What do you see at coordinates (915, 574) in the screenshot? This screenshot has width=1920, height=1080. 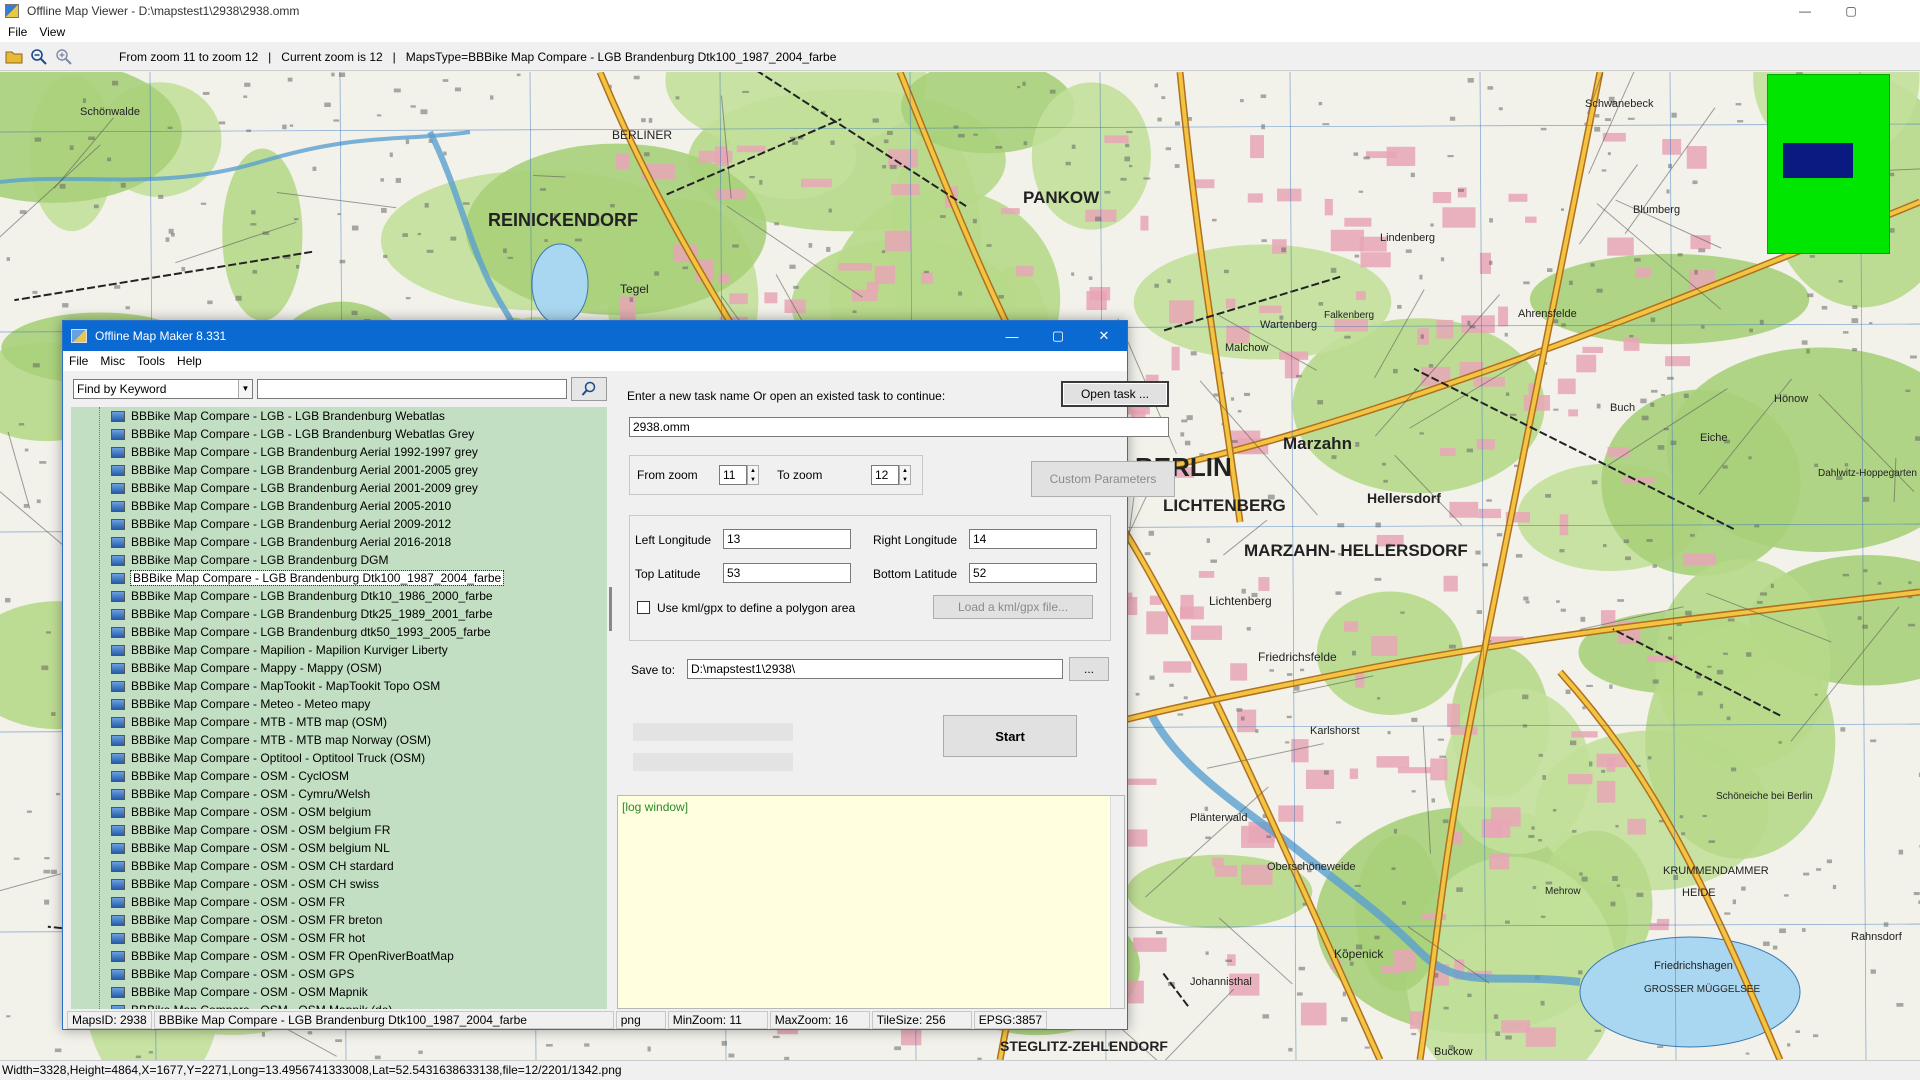 I see `bottom-latitude-label: Bottom Latitude` at bounding box center [915, 574].